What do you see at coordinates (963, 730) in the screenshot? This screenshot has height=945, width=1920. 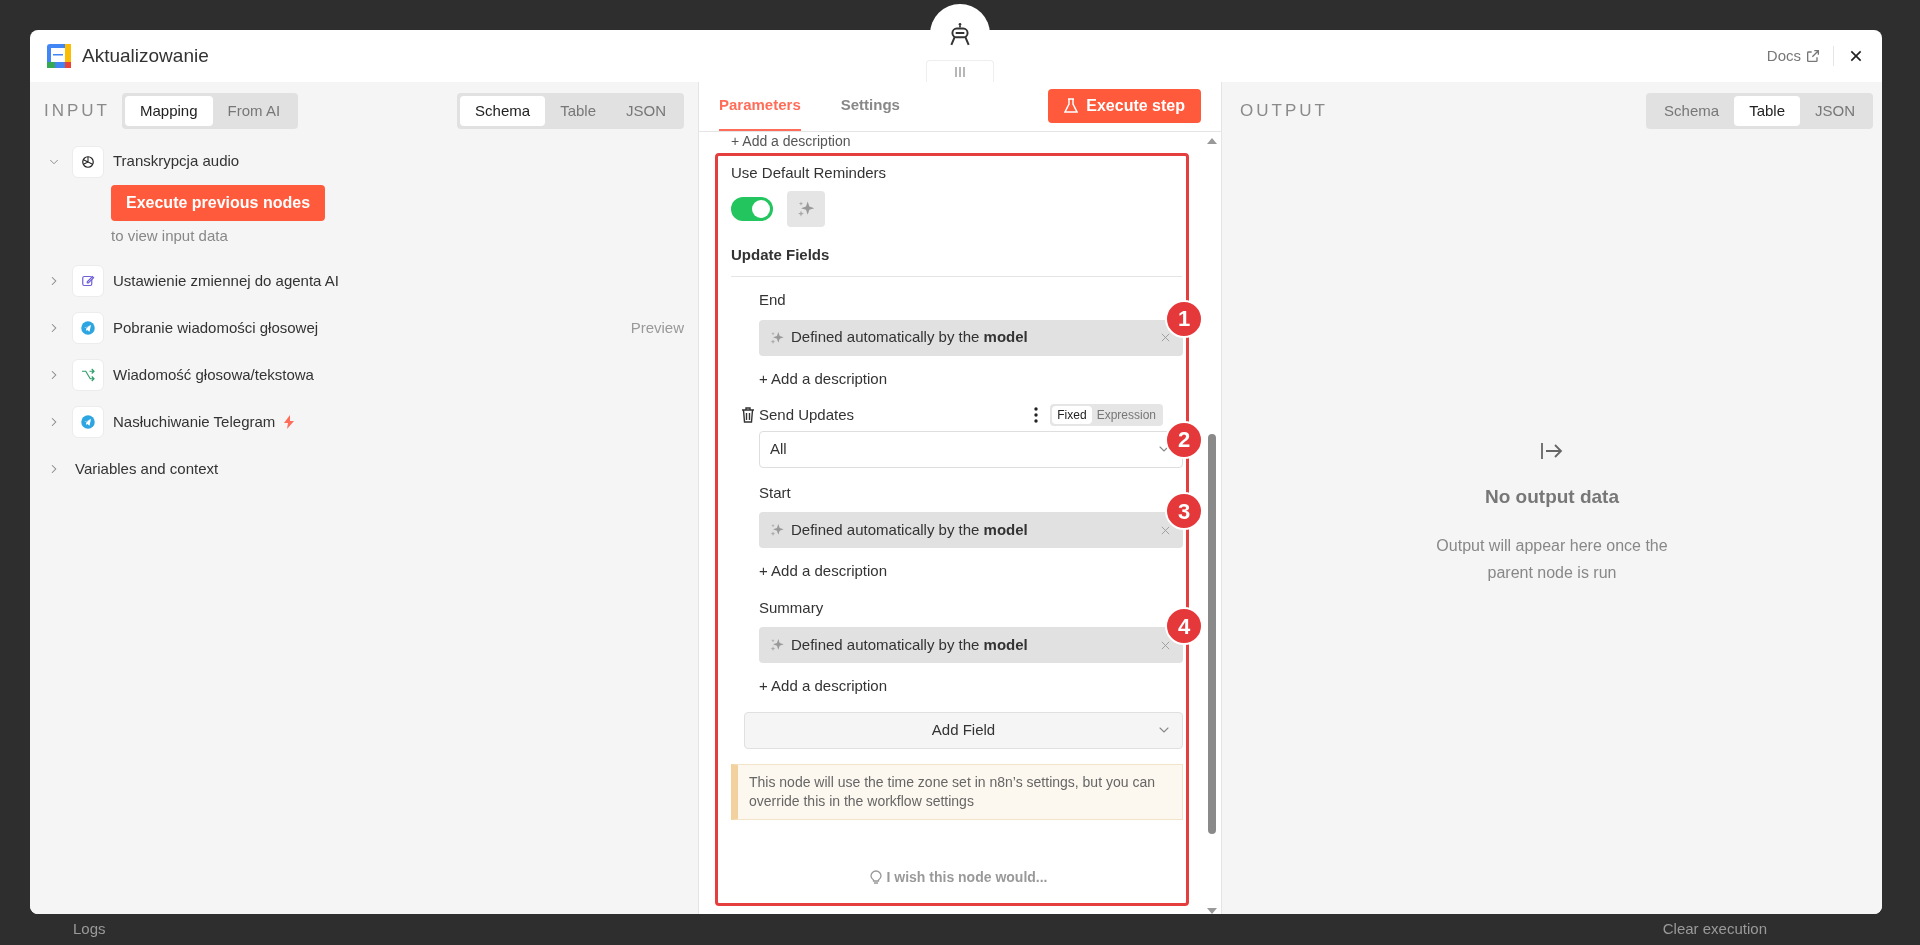 I see `add-field-button: Add Field` at bounding box center [963, 730].